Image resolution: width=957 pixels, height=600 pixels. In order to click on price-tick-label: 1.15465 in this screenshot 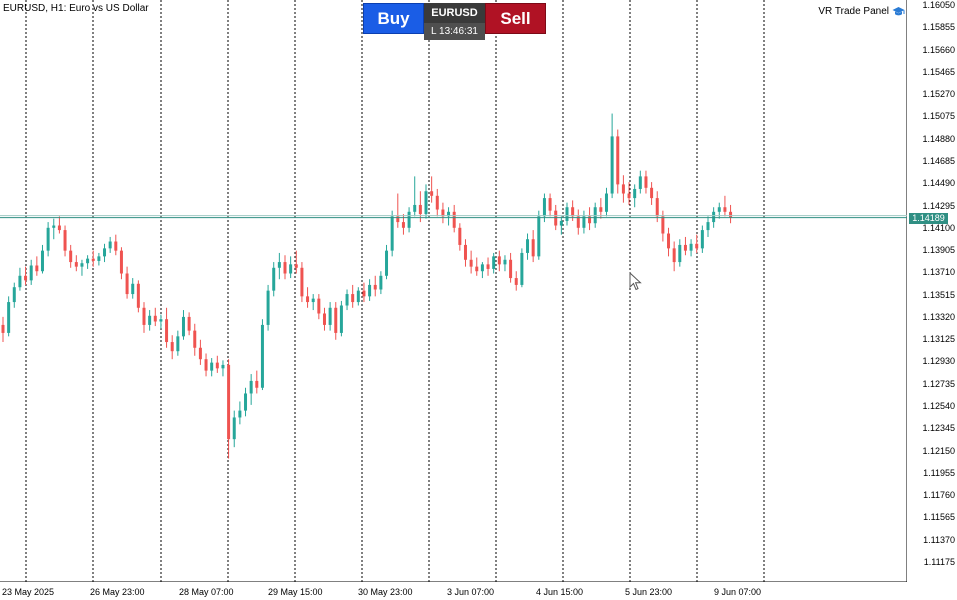, I will do `click(938, 71)`.